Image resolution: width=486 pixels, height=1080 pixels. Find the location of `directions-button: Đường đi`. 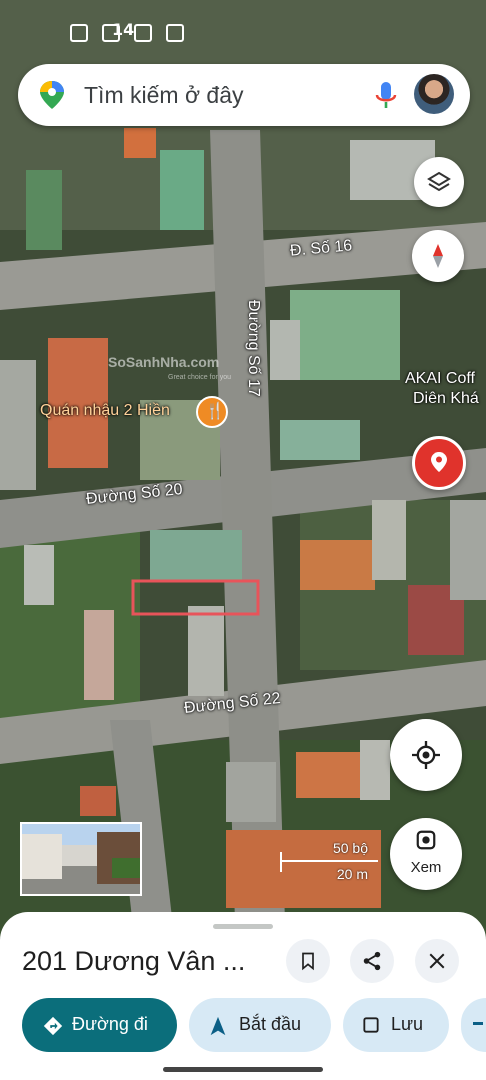

directions-button: Đường đi is located at coordinates (99, 1025).